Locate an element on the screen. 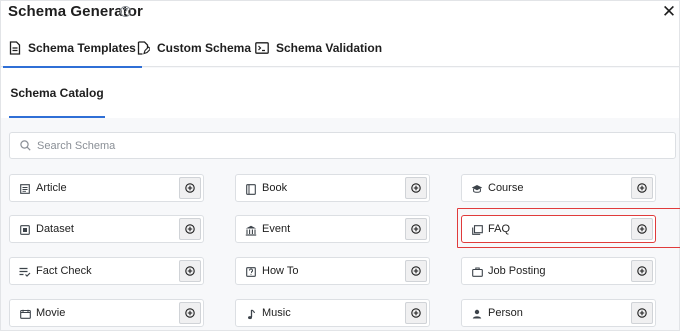  fact-check-icon is located at coordinates (25, 272).